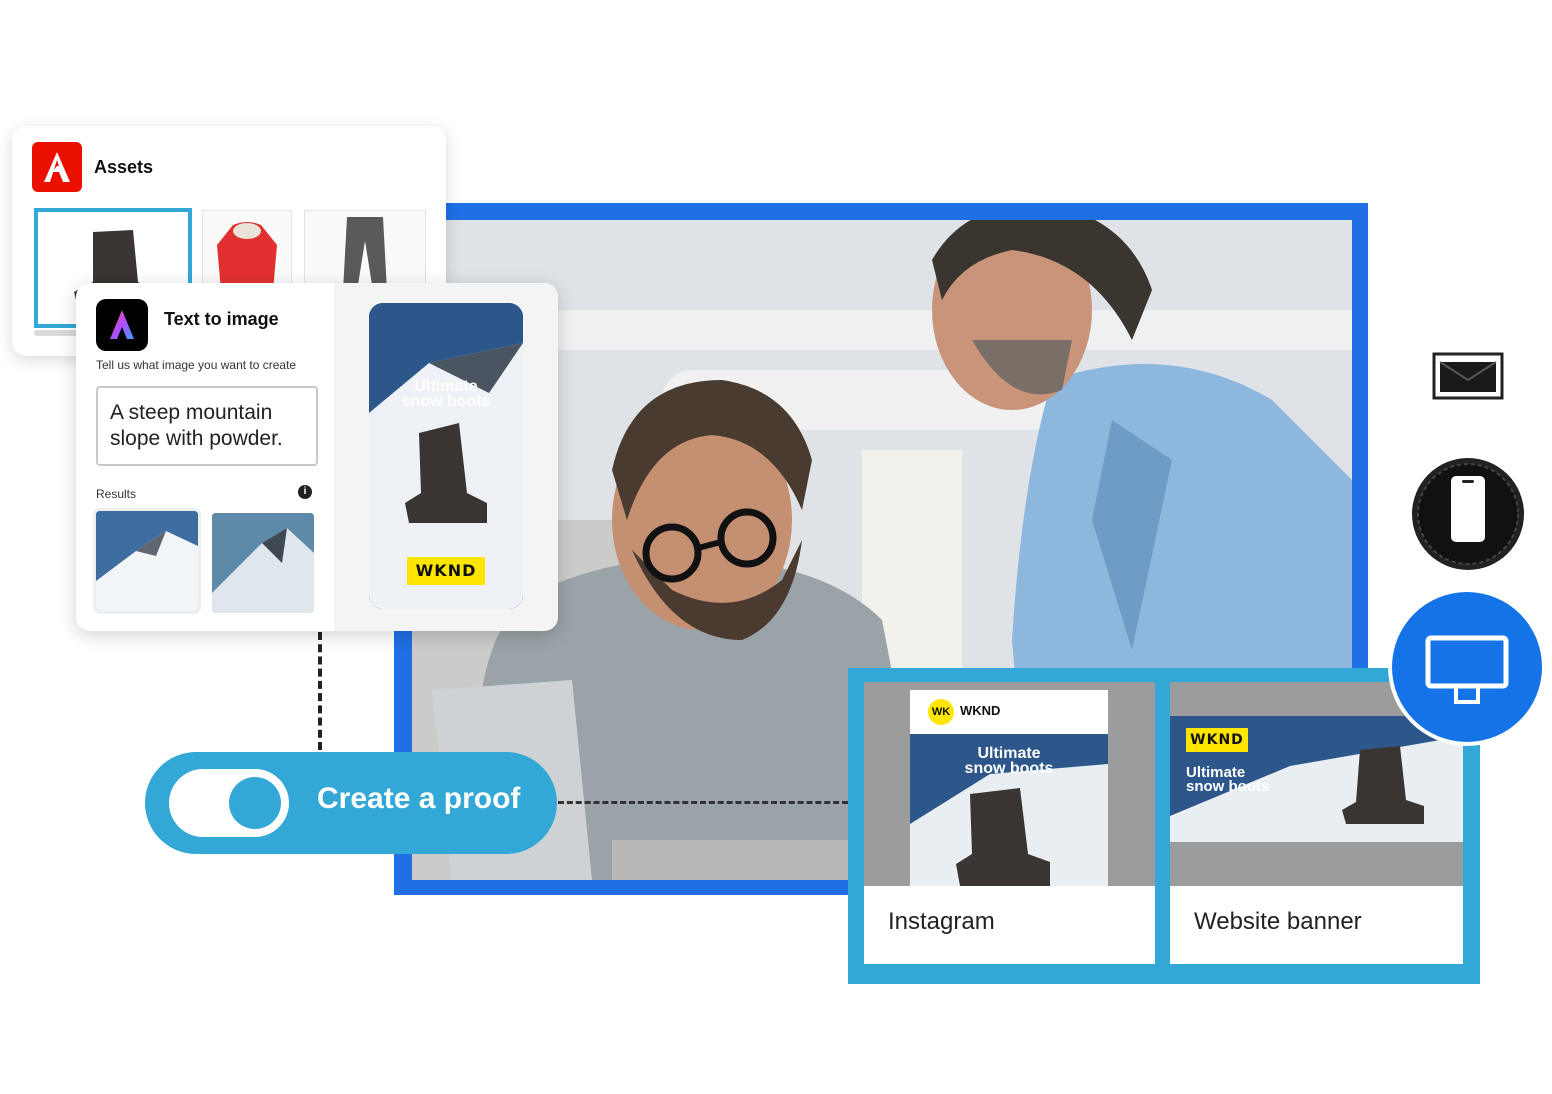  Describe the element at coordinates (1278, 921) in the screenshot. I see `proof-title-website-banner: Website banner` at that location.